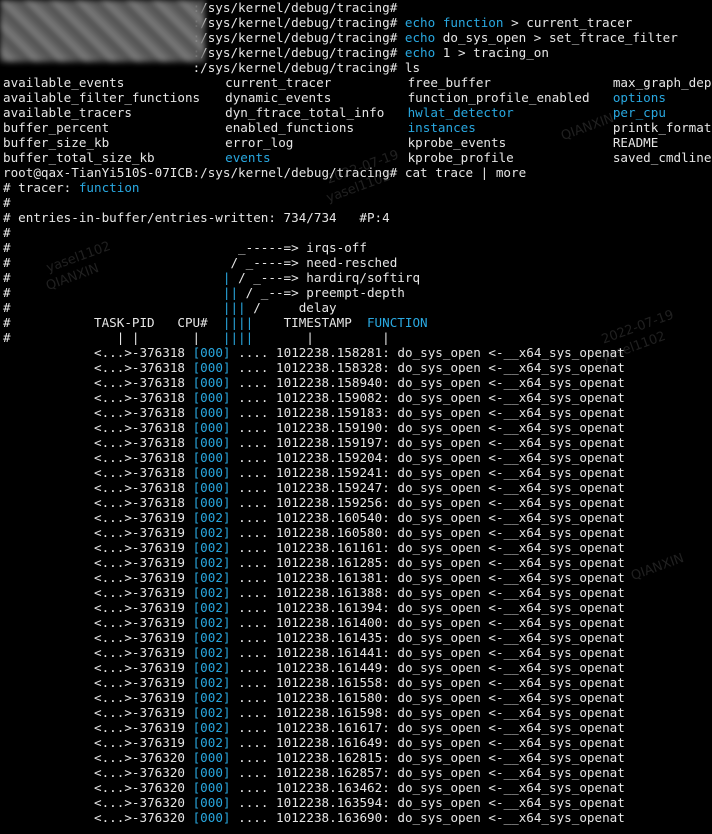 Image resolution: width=712 pixels, height=834 pixels. I want to click on ls-file-entry: enabled_functions, so click(290, 127).